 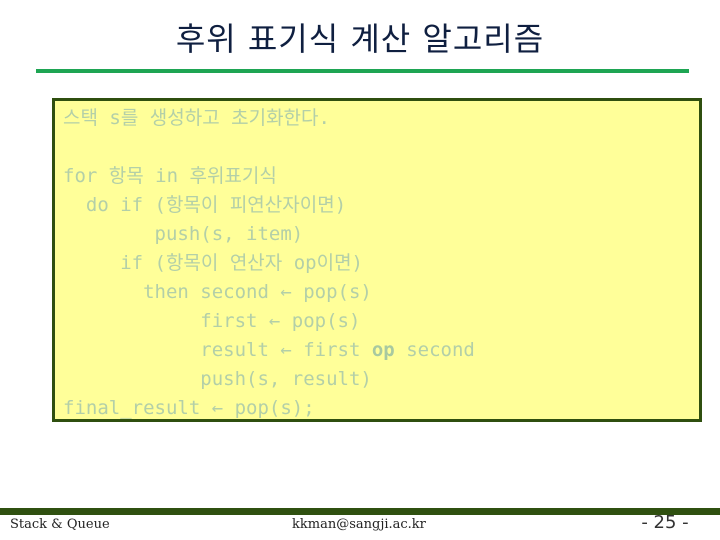 What do you see at coordinates (183, 234) in the screenshot?
I see `code-line-push-item: push(s, item)` at bounding box center [183, 234].